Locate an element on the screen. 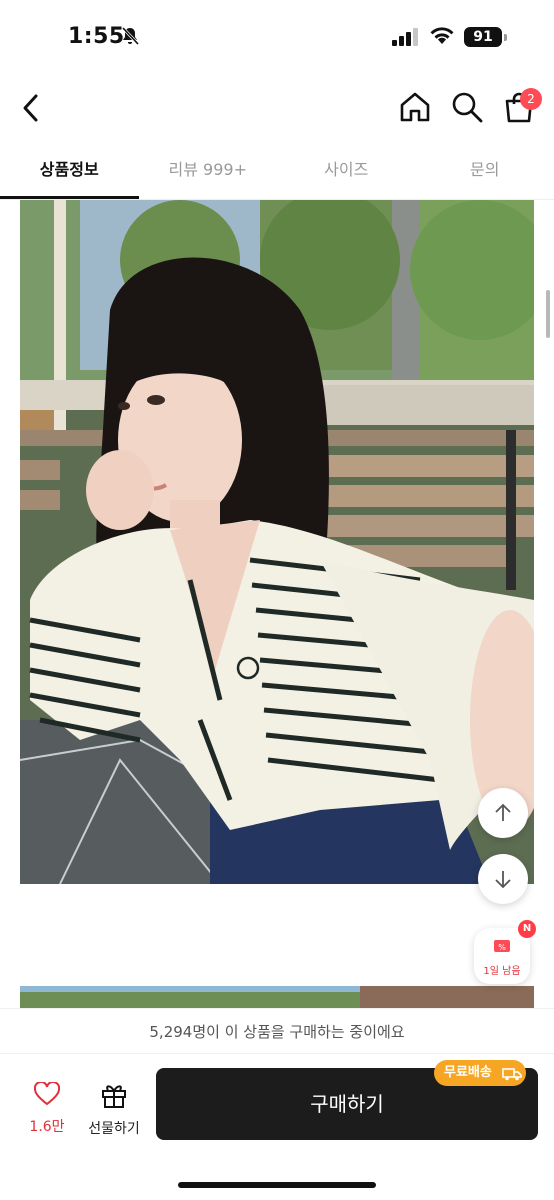  coupon-remaining-label: 1일 남음 is located at coordinates (502, 971).